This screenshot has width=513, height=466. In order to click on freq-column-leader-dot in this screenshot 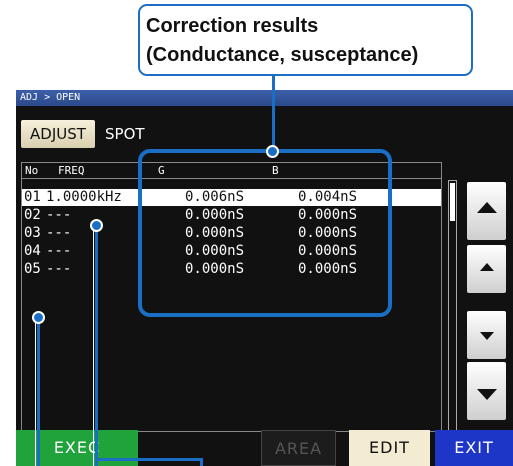, I will do `click(96, 225)`.